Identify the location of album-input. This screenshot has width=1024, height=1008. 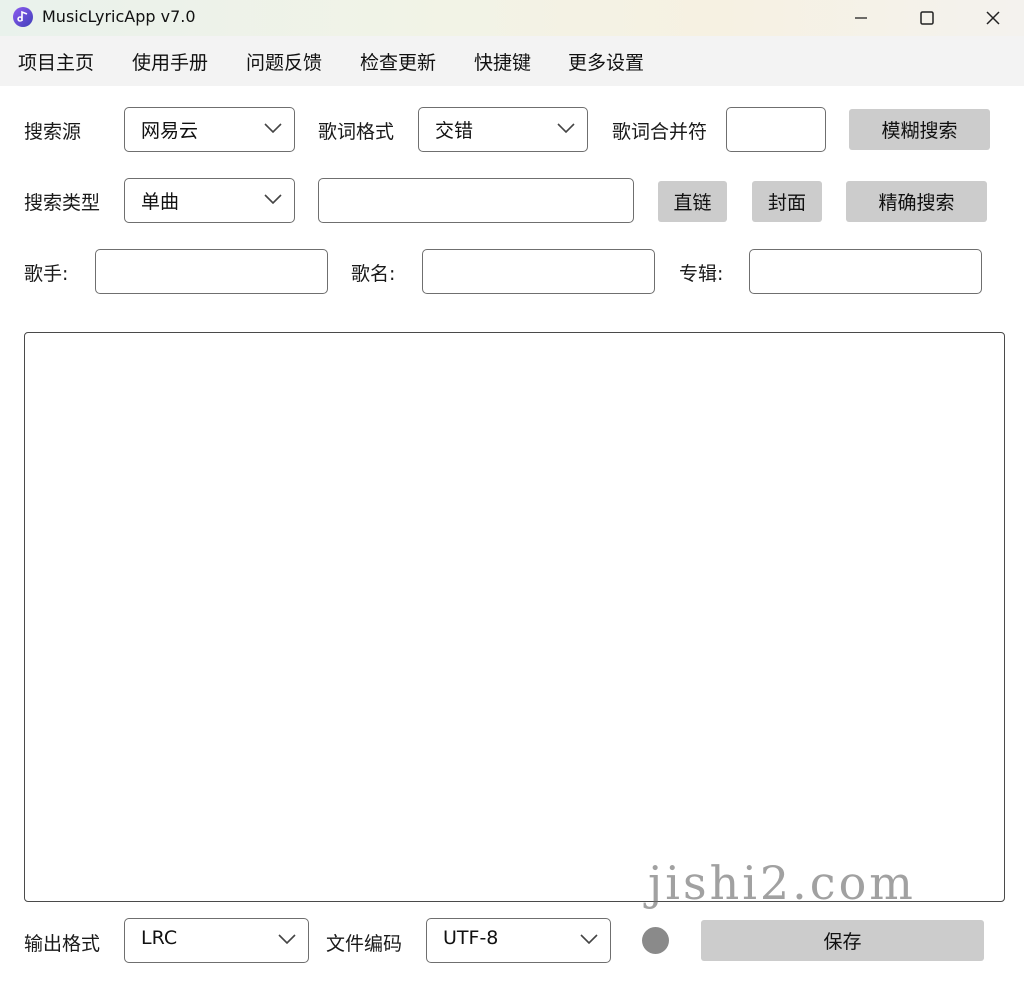
(865, 271).